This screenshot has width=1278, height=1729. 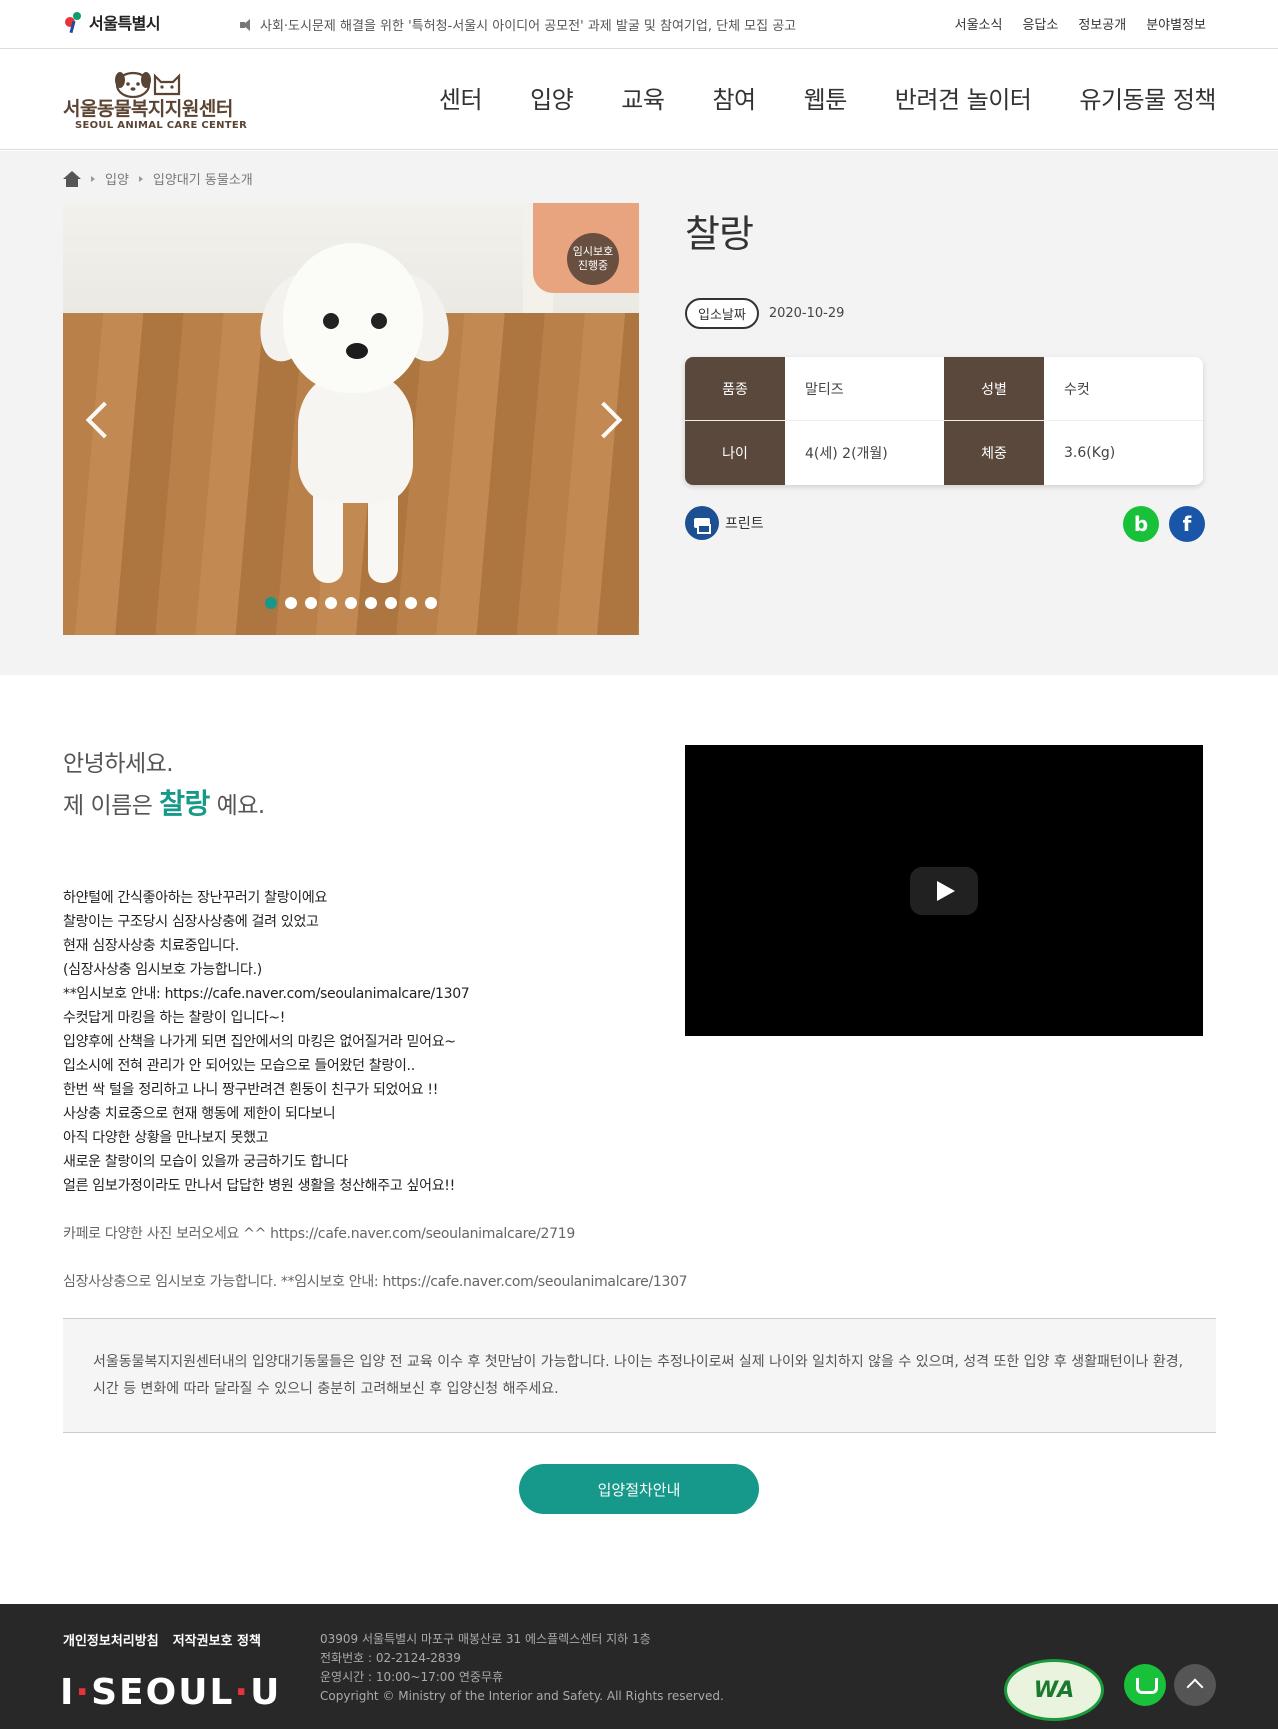 What do you see at coordinates (1040, 23) in the screenshot?
I see `top-link-response: 응답소` at bounding box center [1040, 23].